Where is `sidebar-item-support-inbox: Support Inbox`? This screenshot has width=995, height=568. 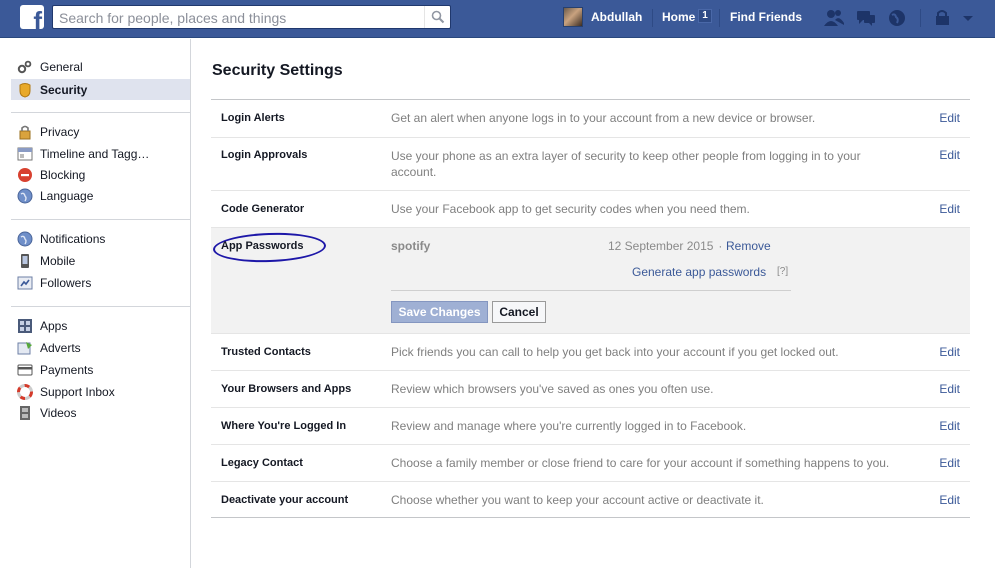 sidebar-item-support-inbox: Support Inbox is located at coordinates (100, 391).